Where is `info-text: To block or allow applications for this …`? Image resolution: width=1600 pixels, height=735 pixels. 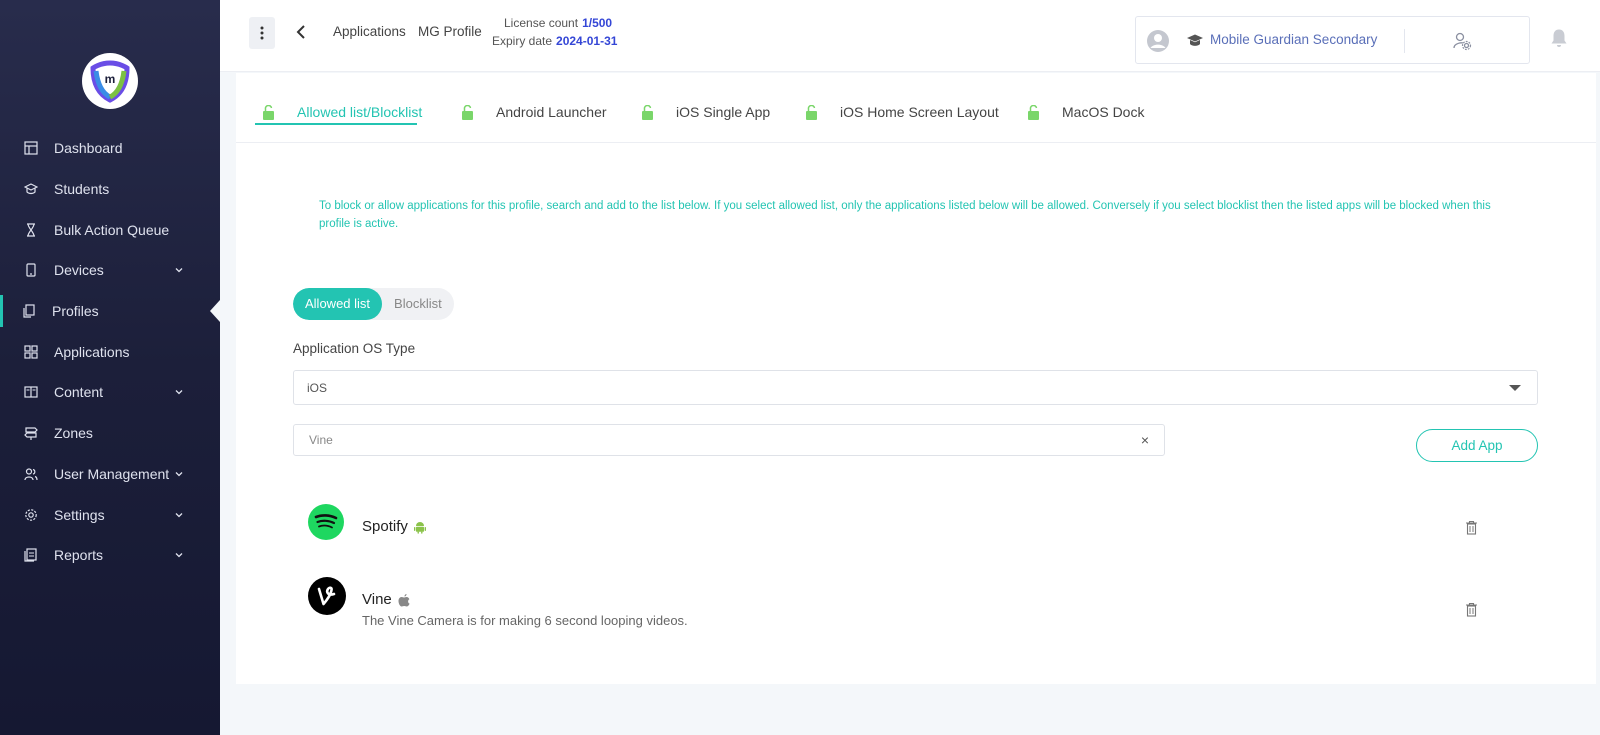 info-text: To block or allow applications for this … is located at coordinates (905, 215).